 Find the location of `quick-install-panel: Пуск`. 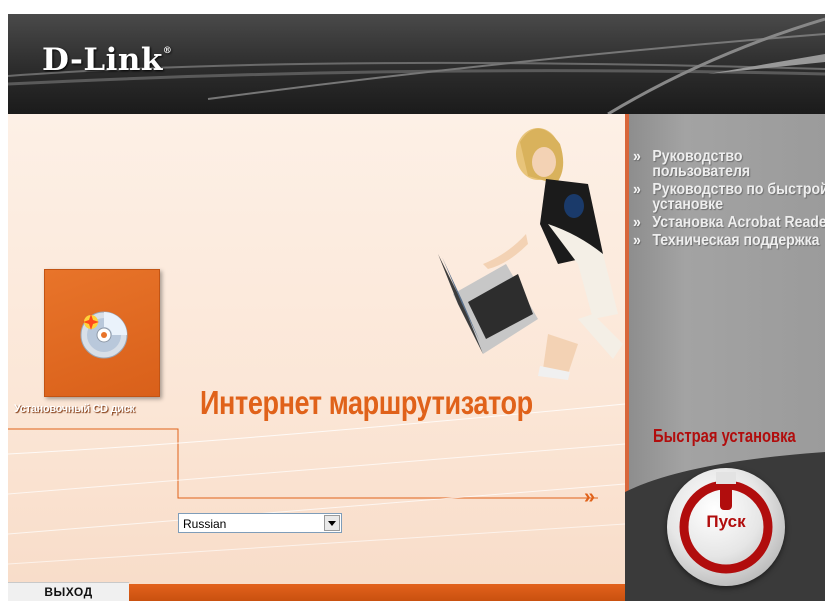

quick-install-panel: Пуск is located at coordinates (725, 526).